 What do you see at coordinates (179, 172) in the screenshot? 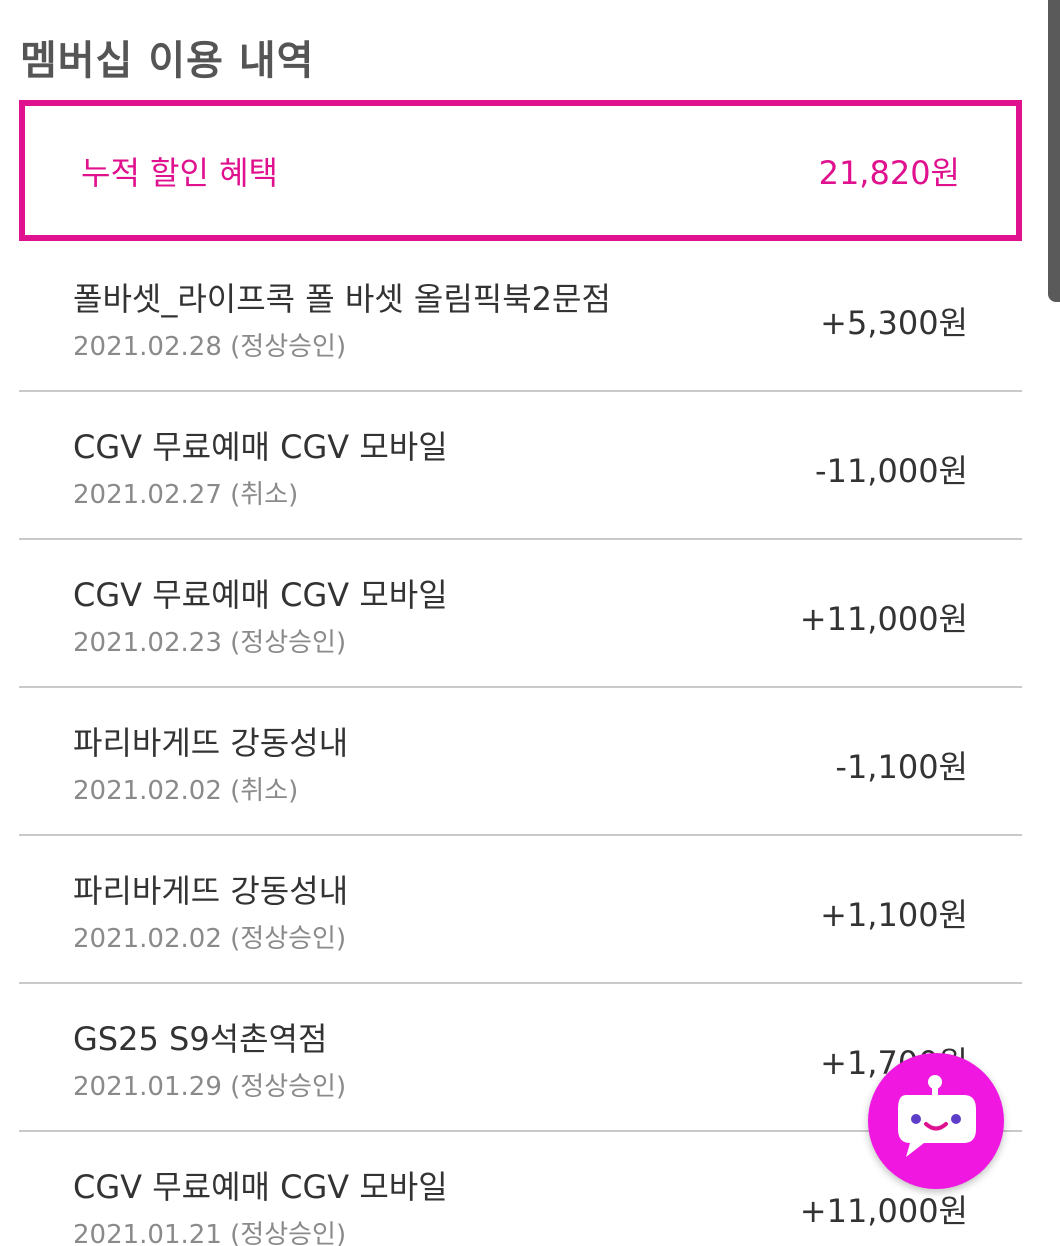
I see `cumulative-discount-label: 누적 할인 혜택` at bounding box center [179, 172].